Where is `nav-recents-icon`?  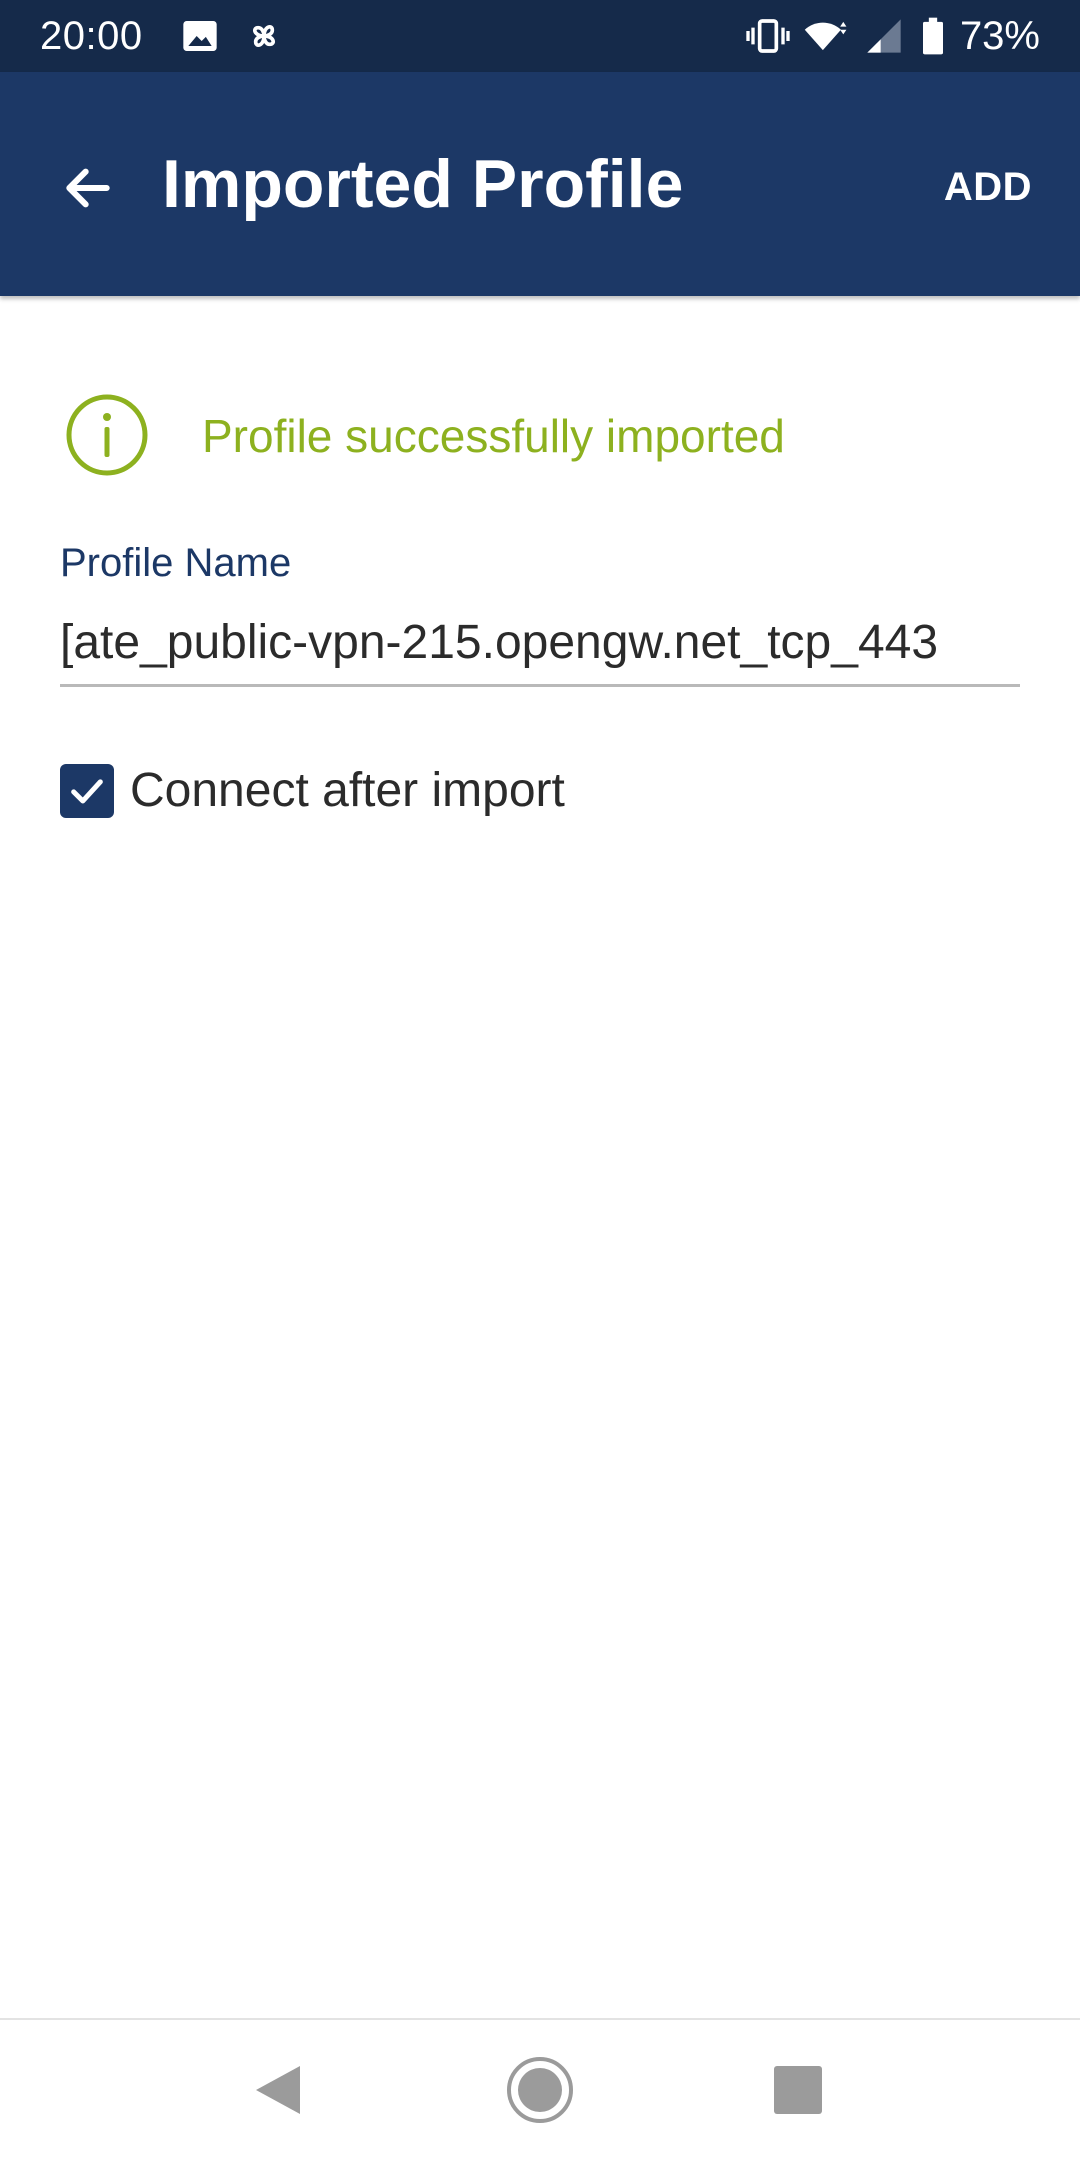
nav-recents-icon is located at coordinates (798, 2090).